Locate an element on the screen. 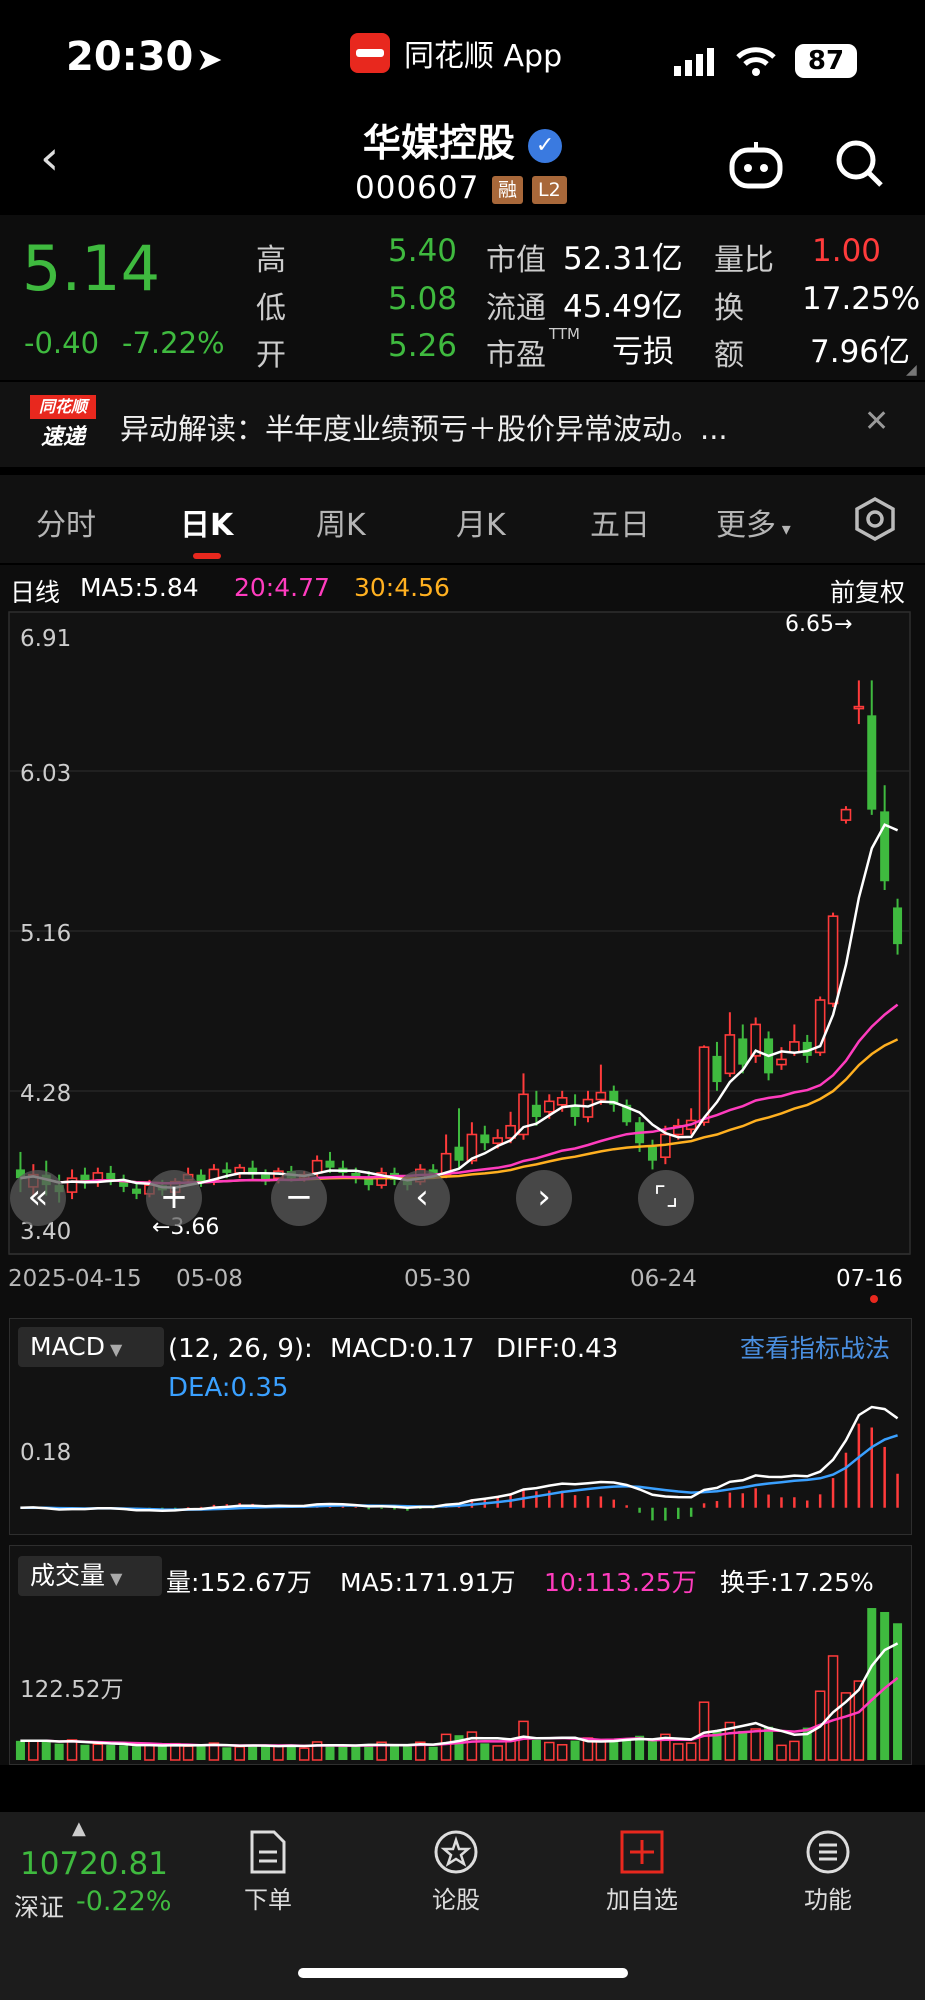  y-label-1: 6.91 is located at coordinates (45, 639).